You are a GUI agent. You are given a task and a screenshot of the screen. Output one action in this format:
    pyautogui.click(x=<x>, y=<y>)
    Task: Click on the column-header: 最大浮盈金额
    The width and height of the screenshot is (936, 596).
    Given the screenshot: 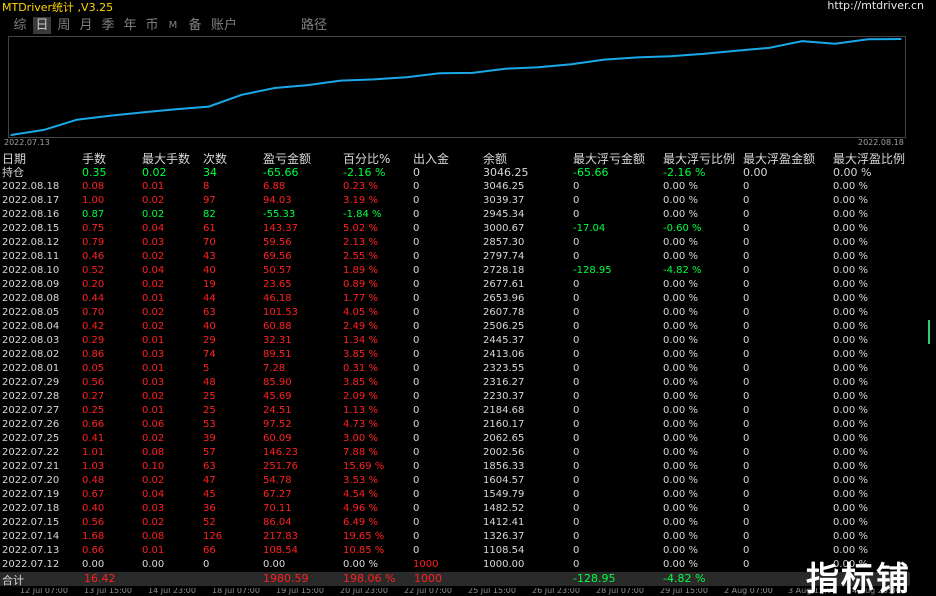 What is the action you would take?
    pyautogui.click(x=779, y=159)
    